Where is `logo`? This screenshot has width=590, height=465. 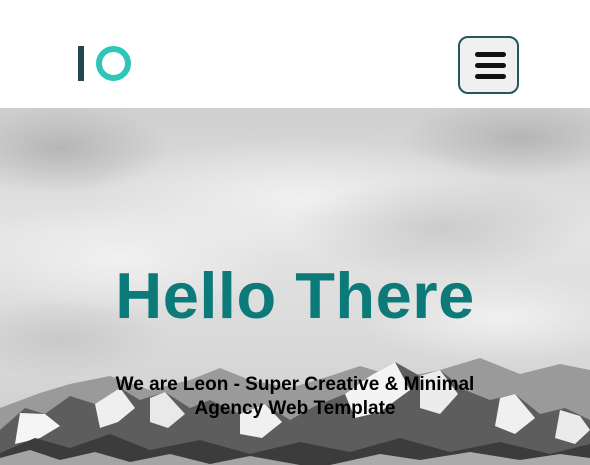 logo is located at coordinates (106, 65).